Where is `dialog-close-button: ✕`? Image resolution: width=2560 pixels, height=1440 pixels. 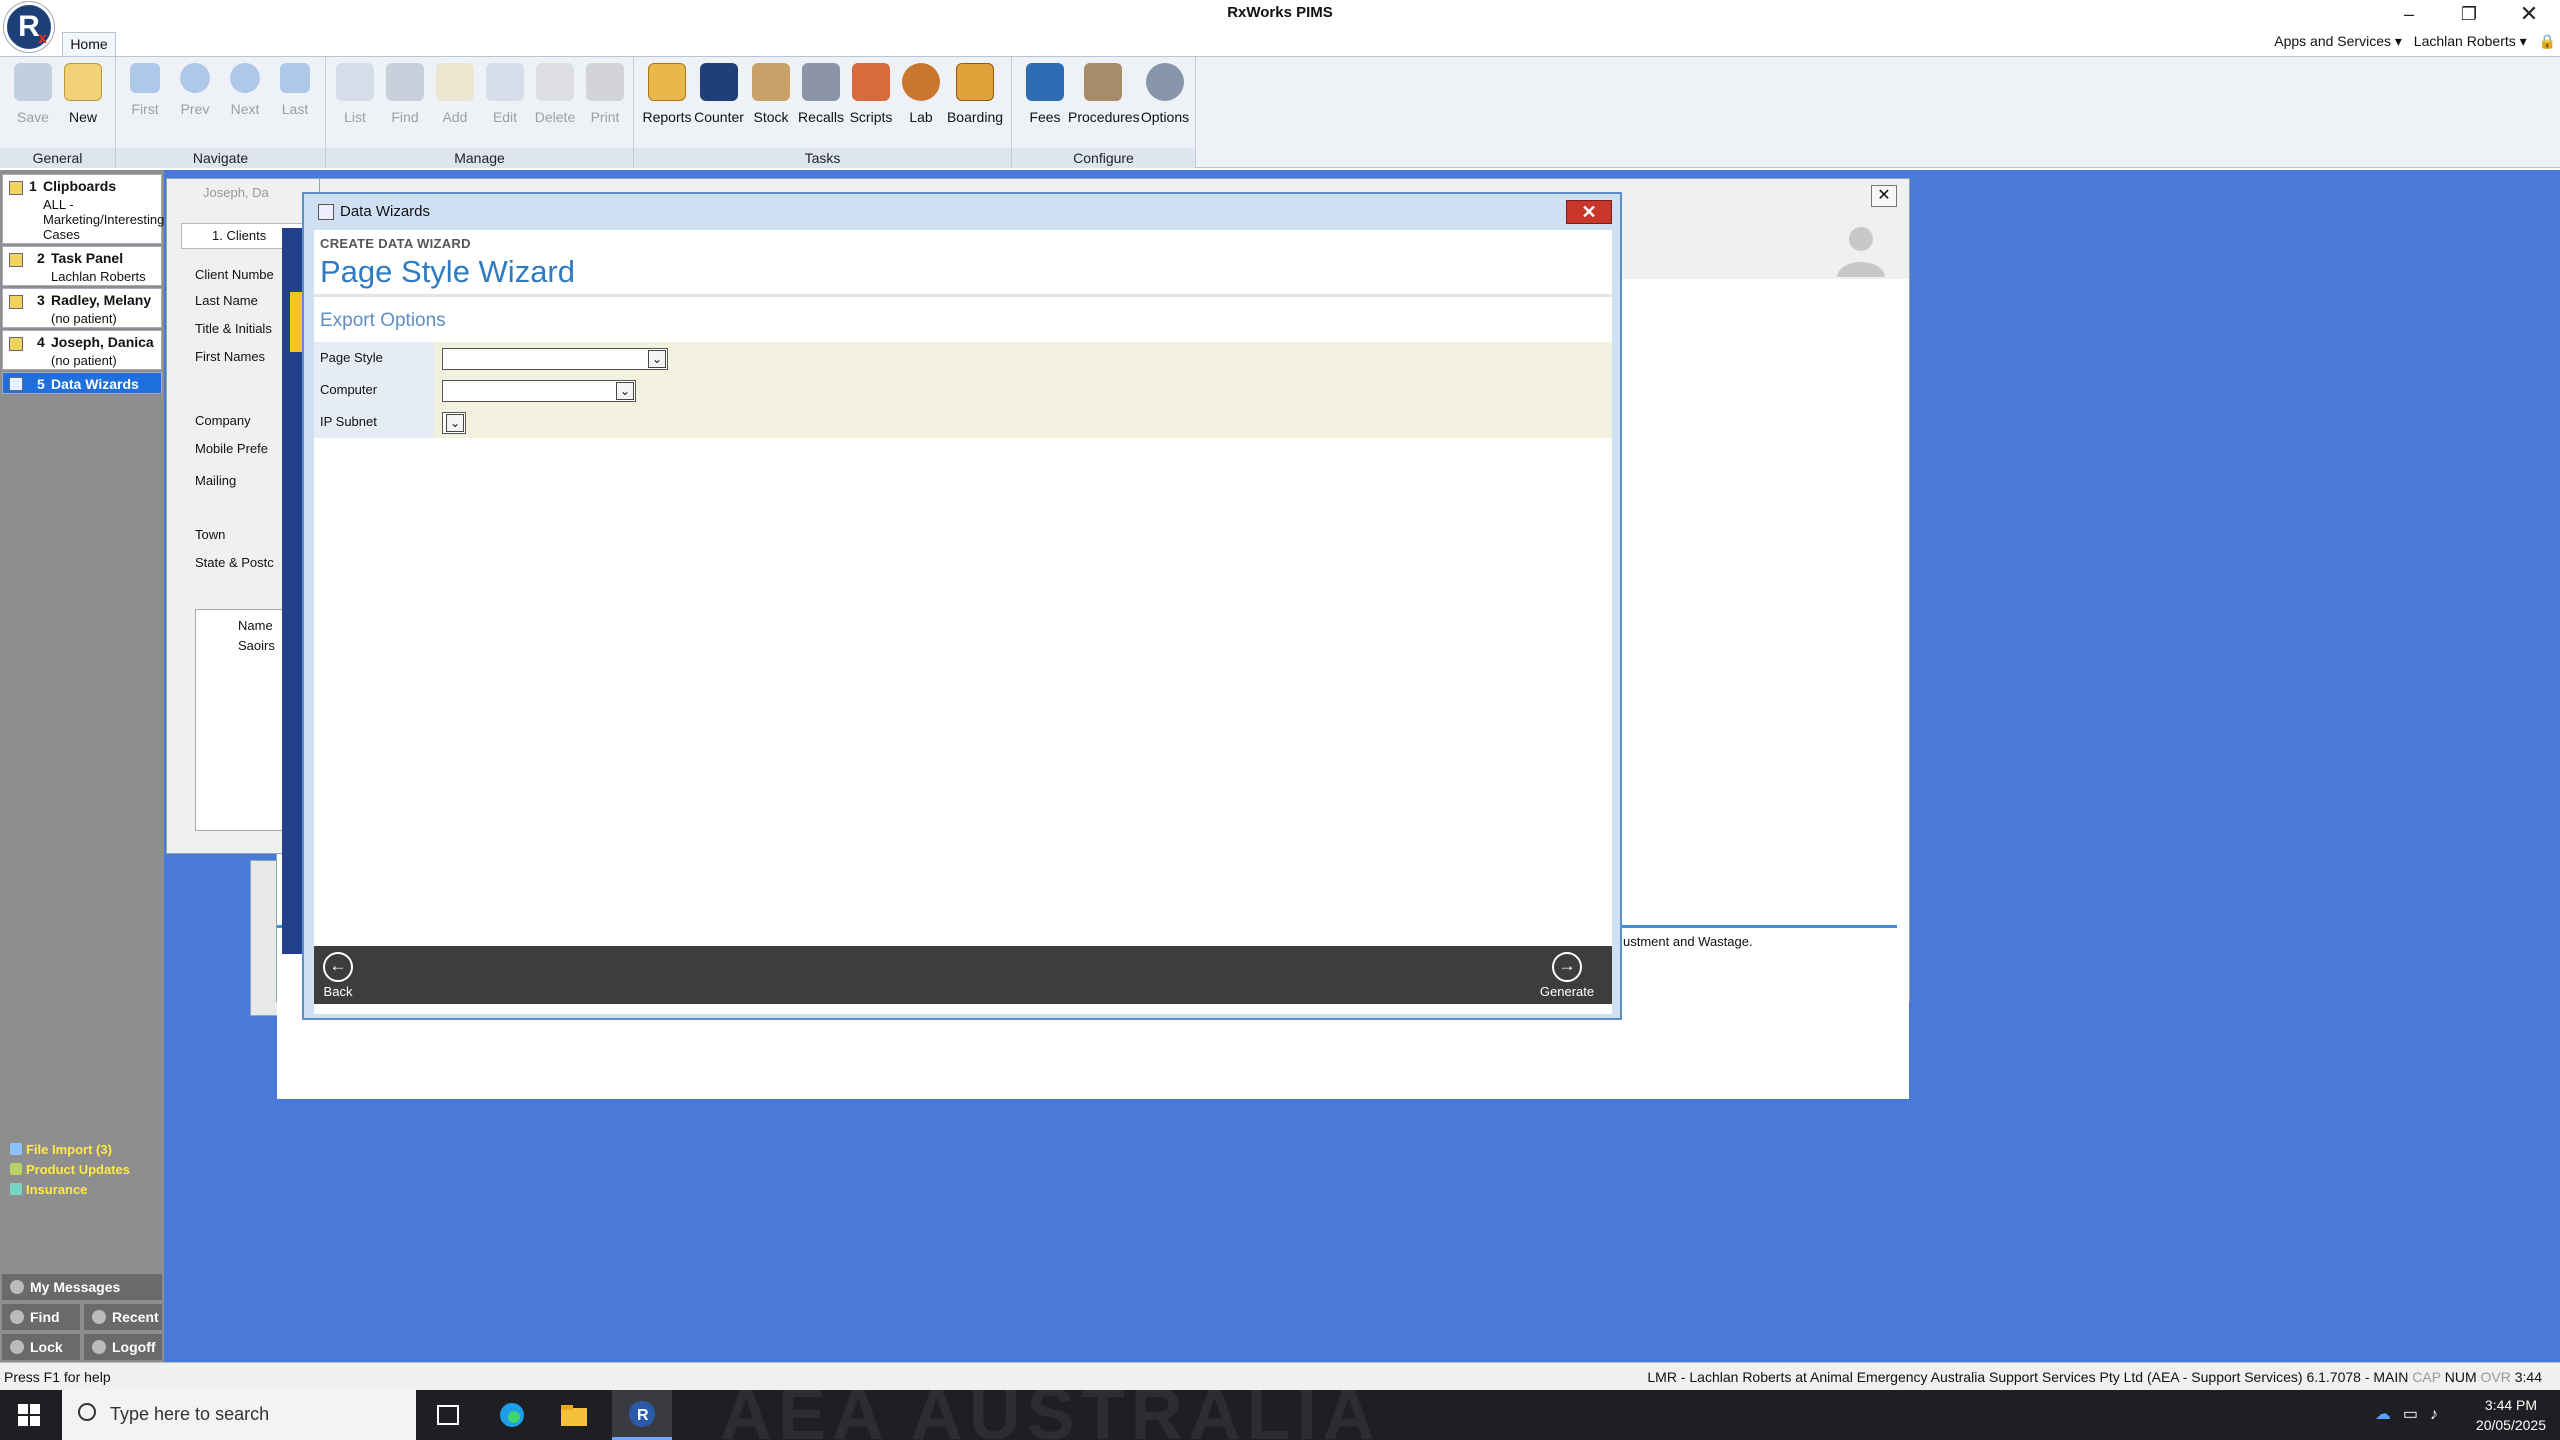 dialog-close-button: ✕ is located at coordinates (1589, 212).